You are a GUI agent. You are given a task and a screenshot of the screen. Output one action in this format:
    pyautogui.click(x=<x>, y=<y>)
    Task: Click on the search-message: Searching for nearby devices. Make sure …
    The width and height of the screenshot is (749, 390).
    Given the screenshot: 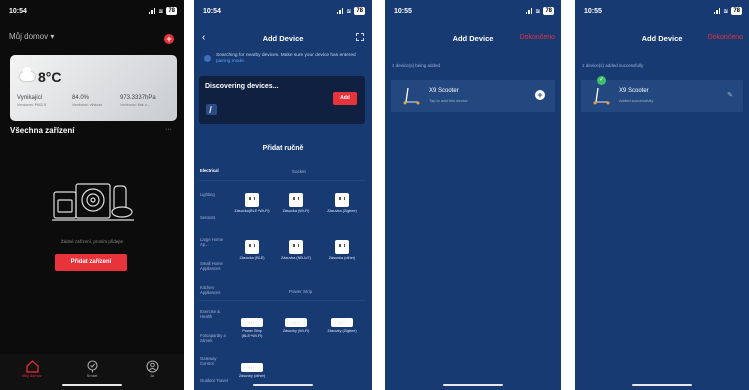 What is the action you would take?
    pyautogui.click(x=285, y=59)
    